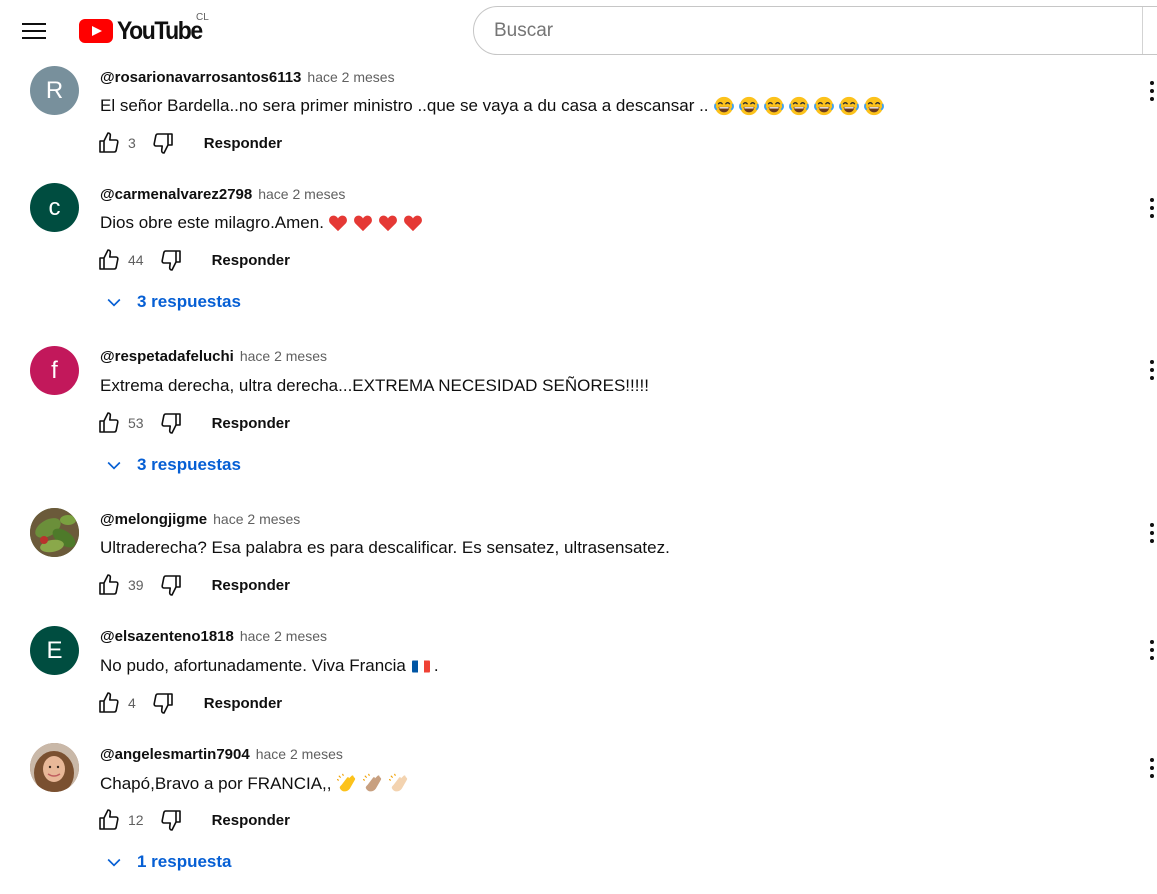 Image resolution: width=1157 pixels, height=894 pixels. Describe the element at coordinates (168, 862) in the screenshot. I see `view-replies-button: 1 respuesta` at that location.